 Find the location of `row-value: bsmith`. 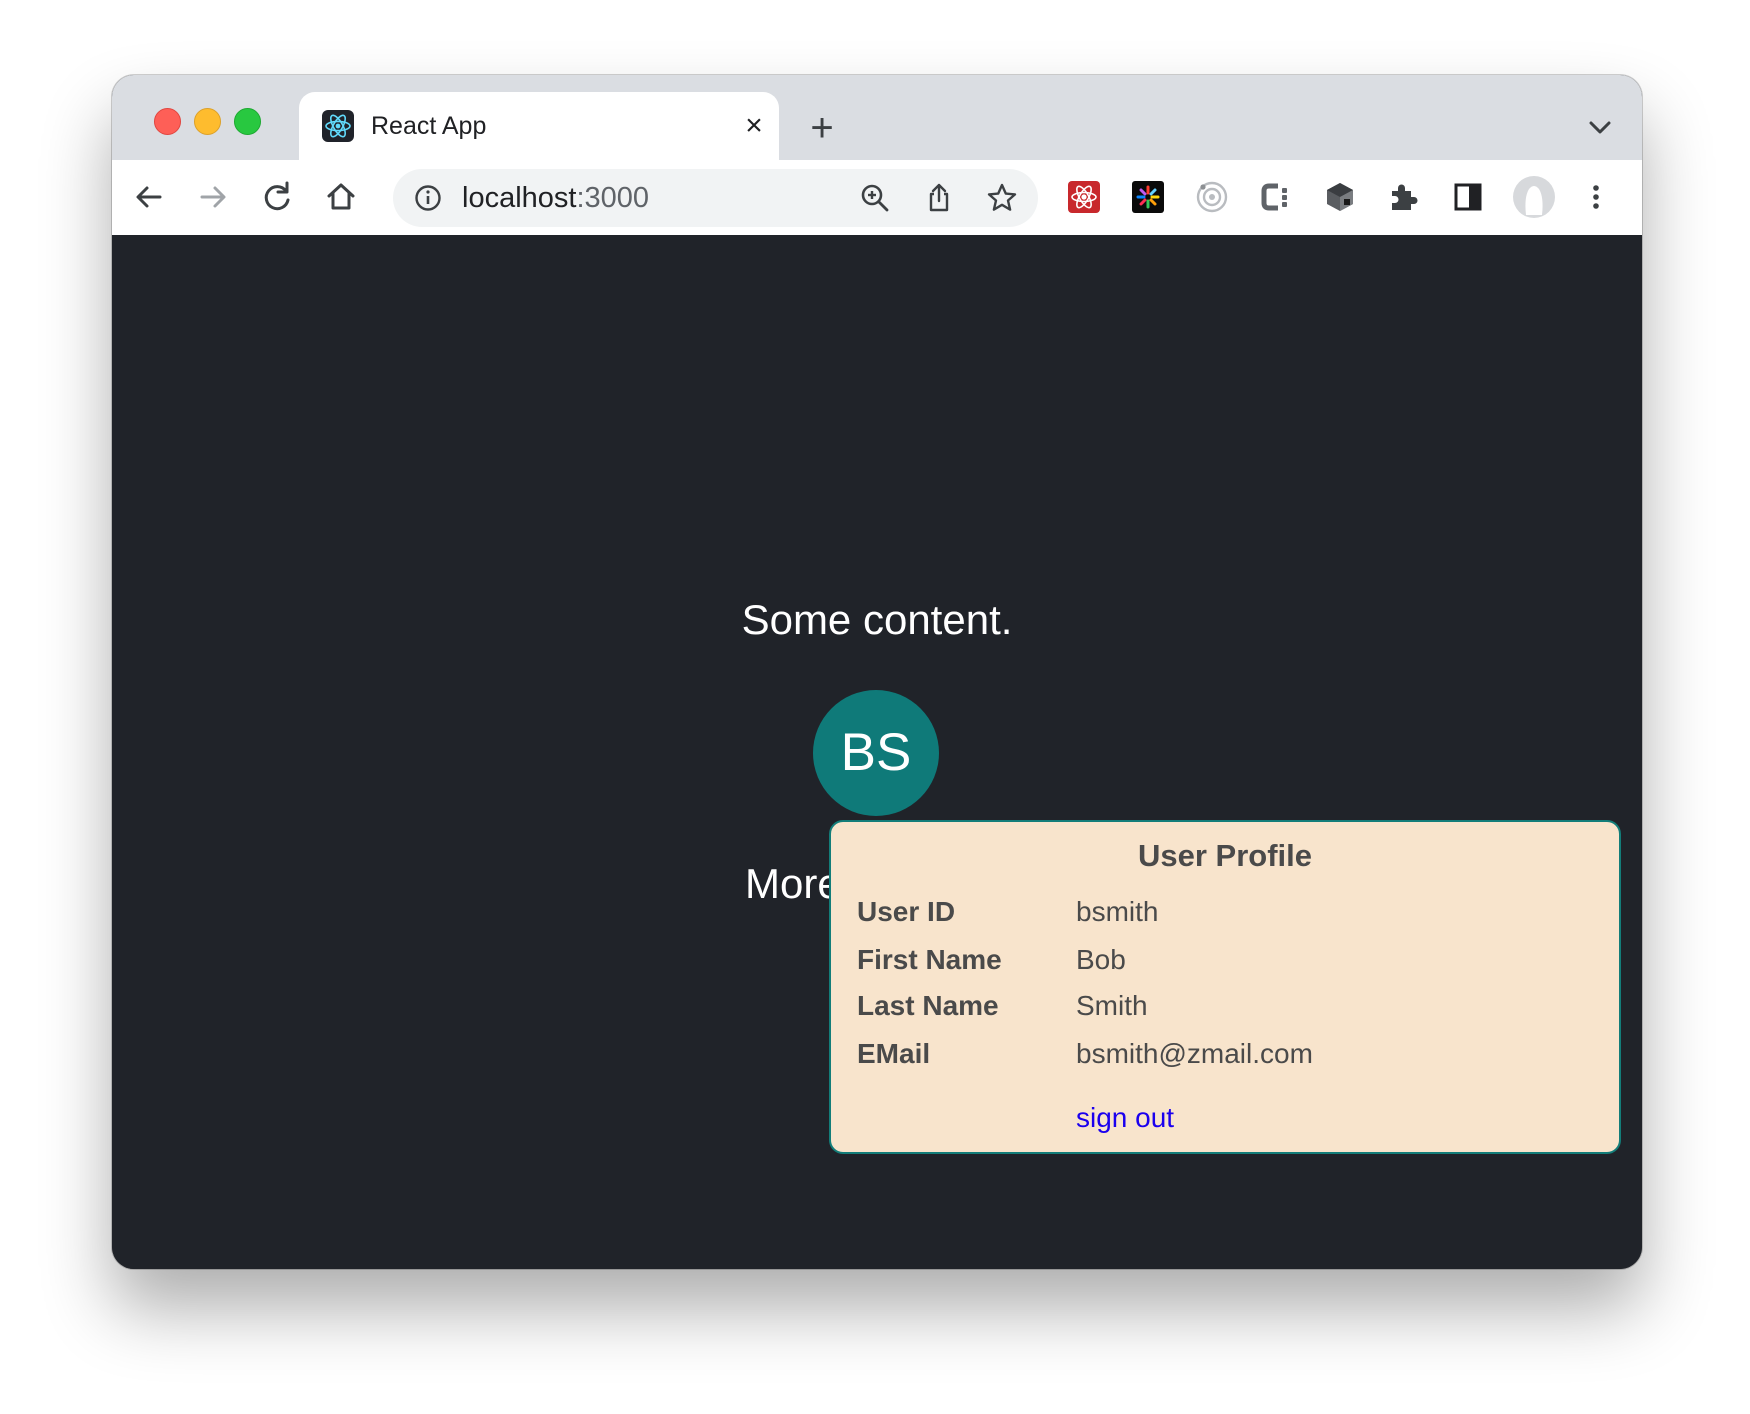

row-value: bsmith is located at coordinates (1117, 911).